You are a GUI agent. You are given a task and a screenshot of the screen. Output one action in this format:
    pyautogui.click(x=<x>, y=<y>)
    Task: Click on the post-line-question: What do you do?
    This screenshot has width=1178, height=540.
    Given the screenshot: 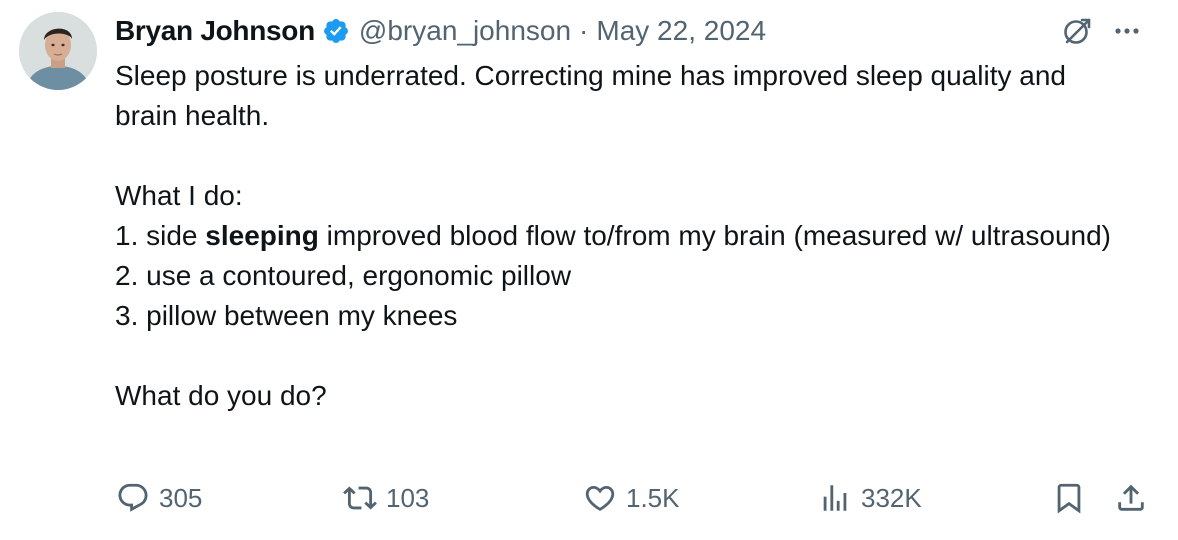 What is the action you would take?
    pyautogui.click(x=221, y=395)
    